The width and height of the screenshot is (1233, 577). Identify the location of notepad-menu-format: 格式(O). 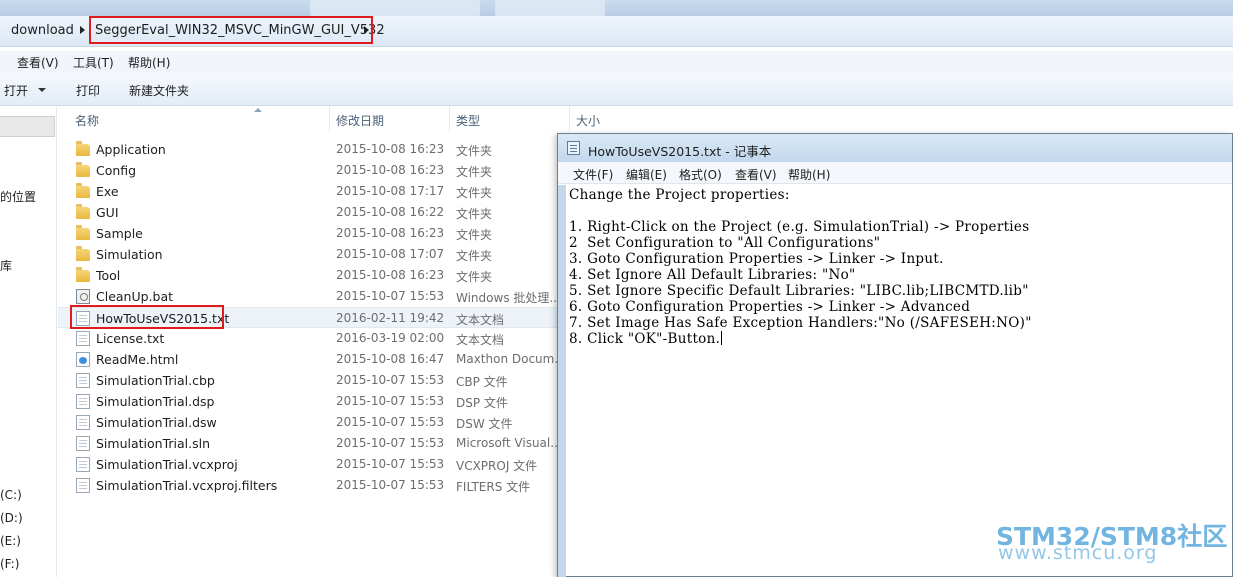
(700, 174).